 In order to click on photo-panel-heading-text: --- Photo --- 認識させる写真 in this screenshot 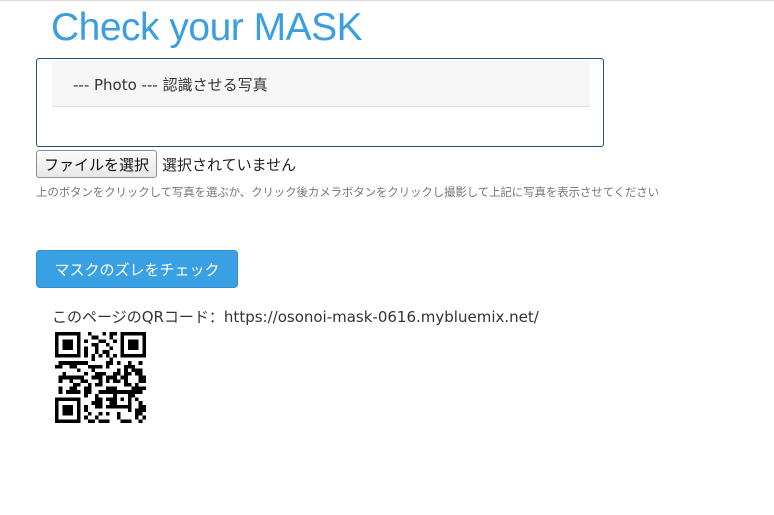, I will do `click(170, 85)`.